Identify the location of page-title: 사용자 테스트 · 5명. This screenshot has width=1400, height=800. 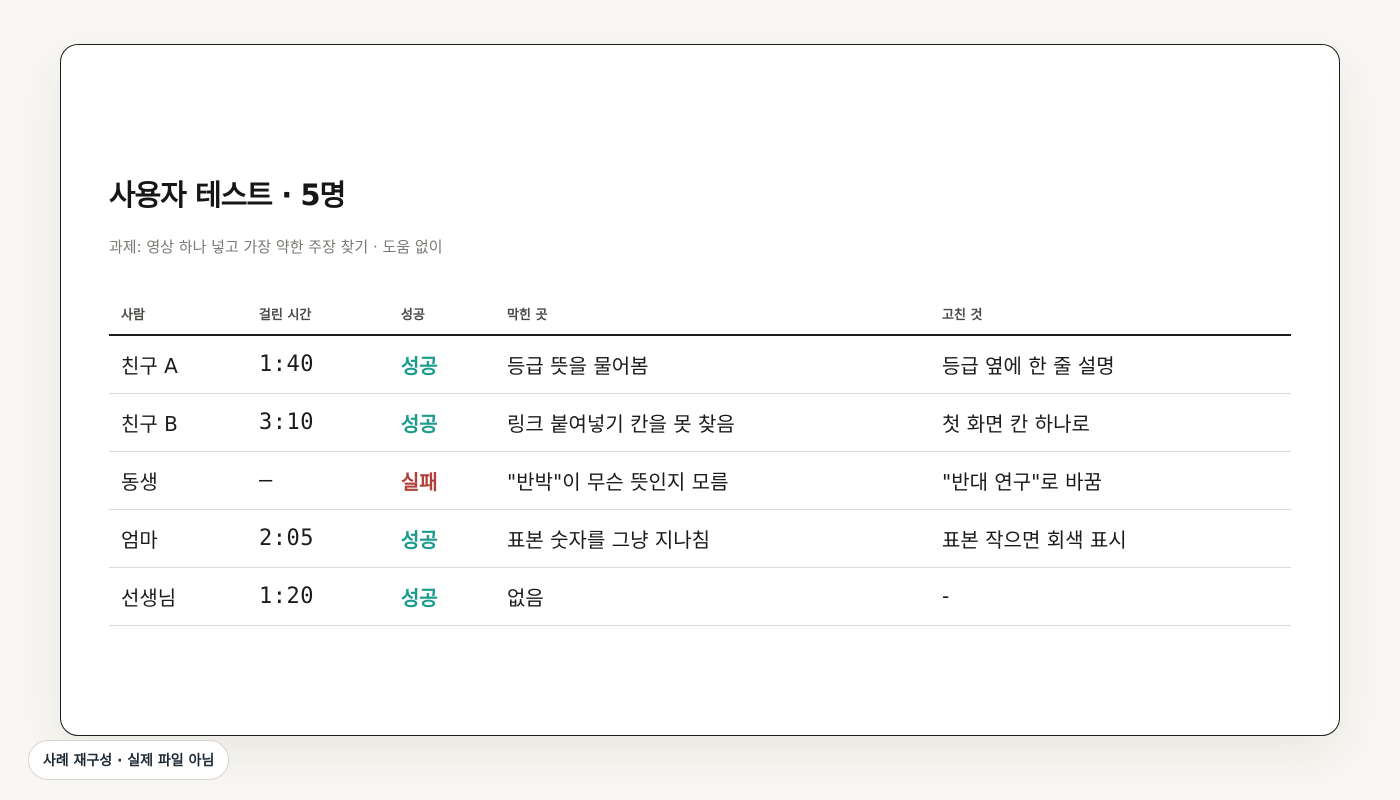
(227, 195).